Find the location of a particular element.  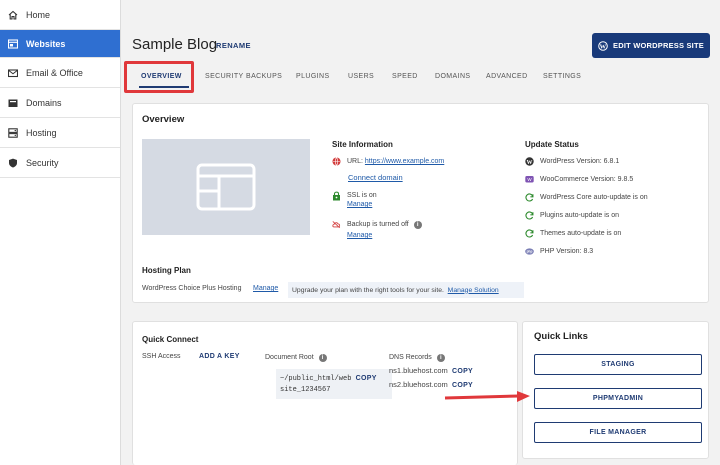

websites-icon is located at coordinates (12, 43).